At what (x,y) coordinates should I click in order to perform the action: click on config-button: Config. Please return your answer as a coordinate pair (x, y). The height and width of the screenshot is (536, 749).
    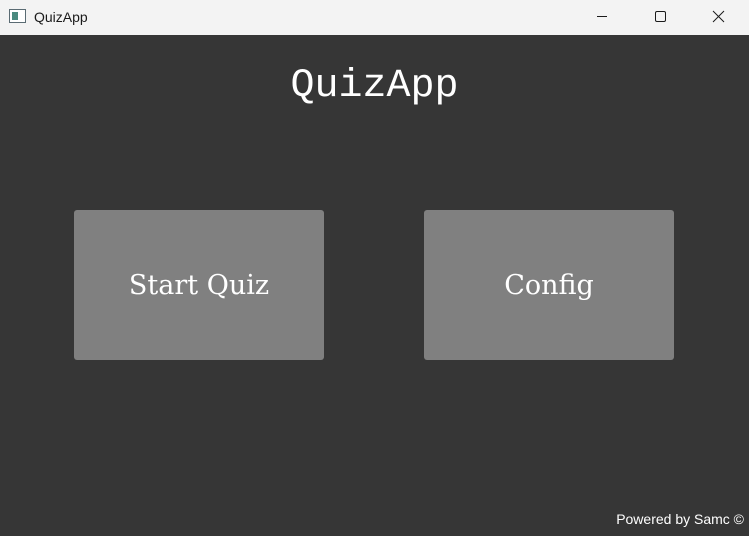
    Looking at the image, I should click on (549, 285).